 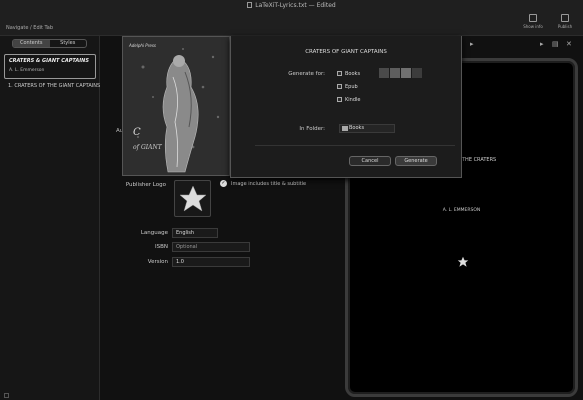 What do you see at coordinates (370, 161) in the screenshot?
I see `cancel-button: Cancel` at bounding box center [370, 161].